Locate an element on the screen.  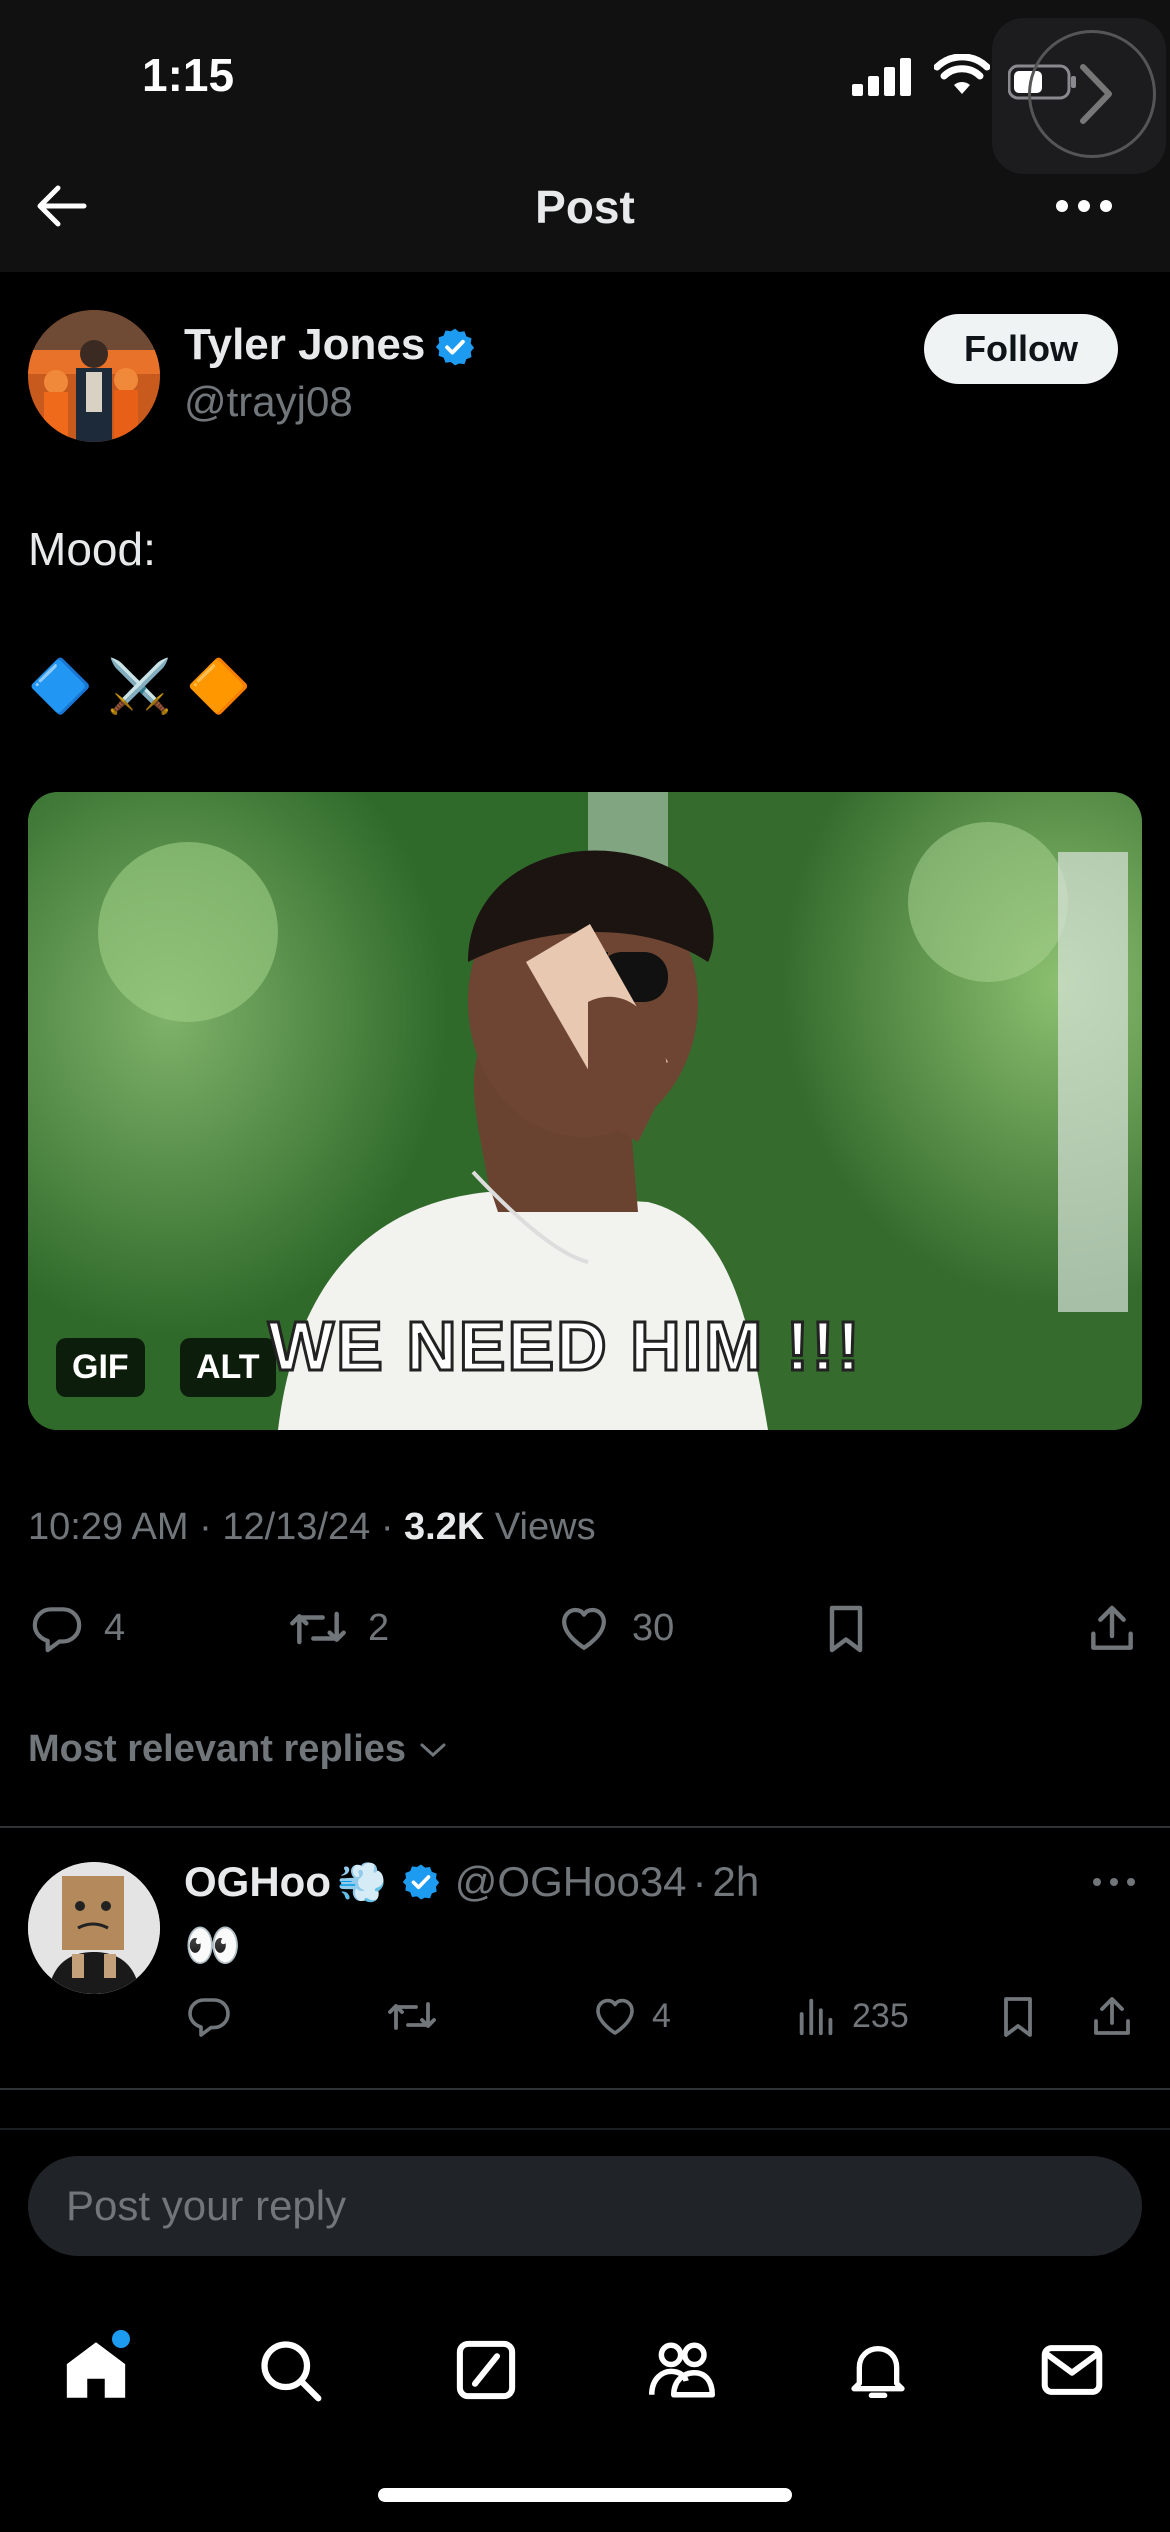
notification-dot is located at coordinates (121, 2339).